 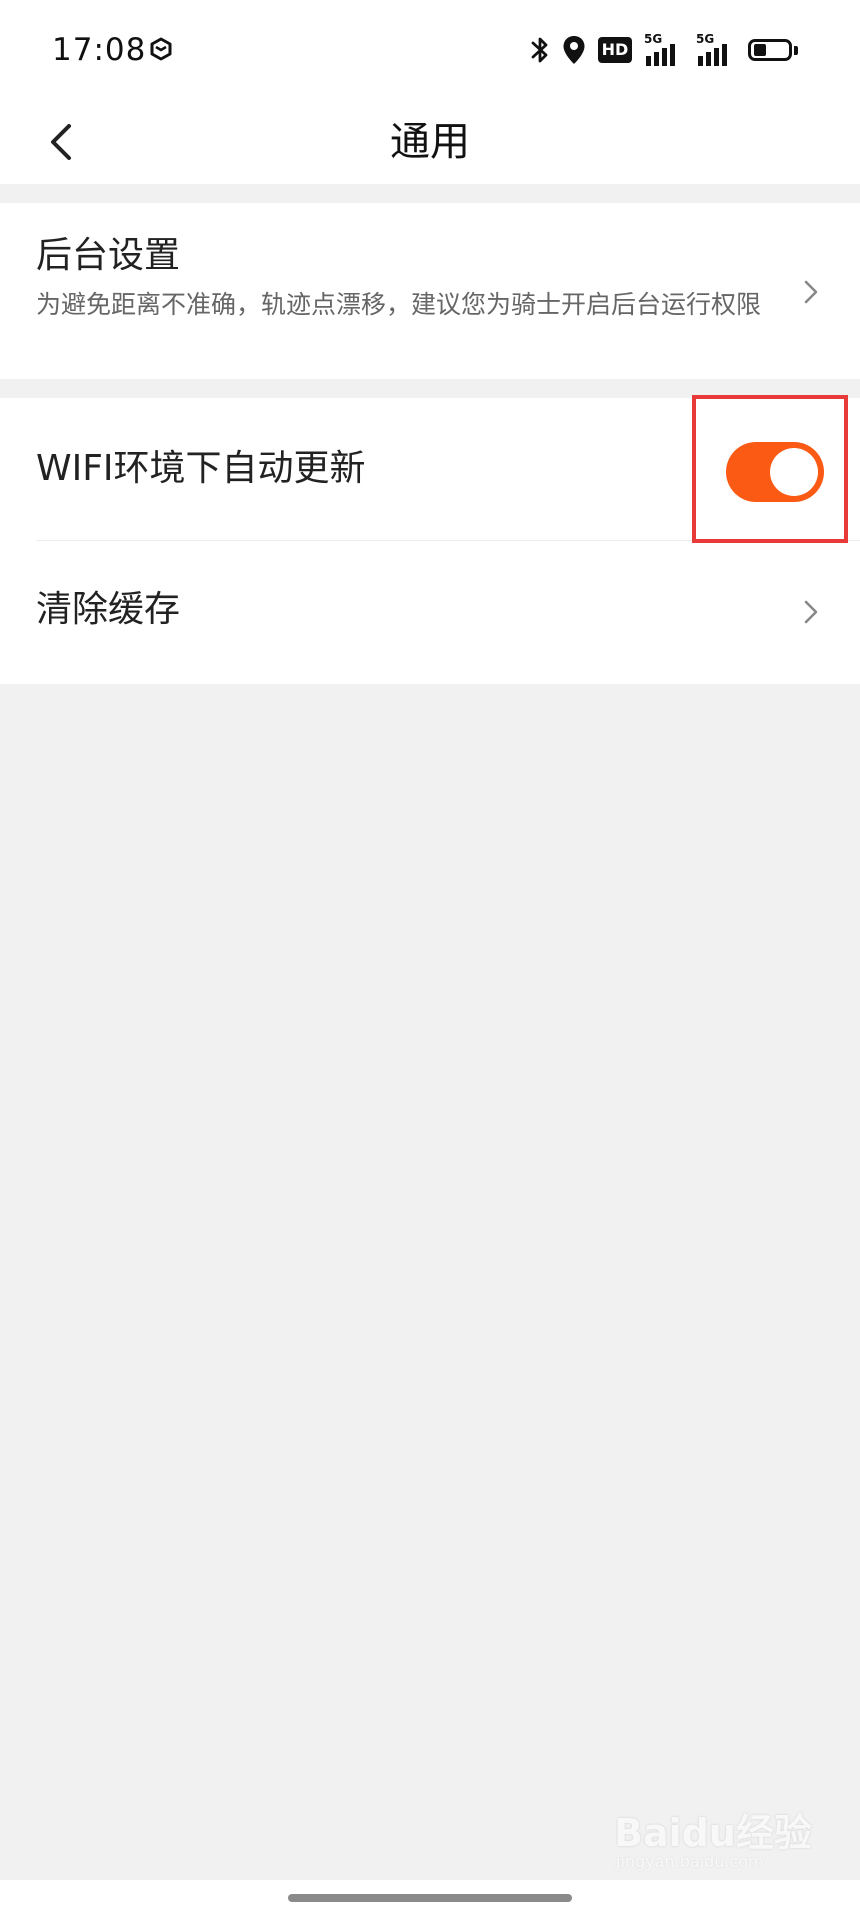 I want to click on wifi-auto-update-toggle, so click(x=775, y=472).